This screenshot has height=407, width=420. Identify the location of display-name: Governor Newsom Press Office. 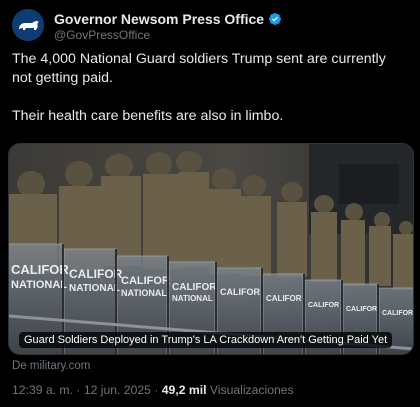
(159, 19).